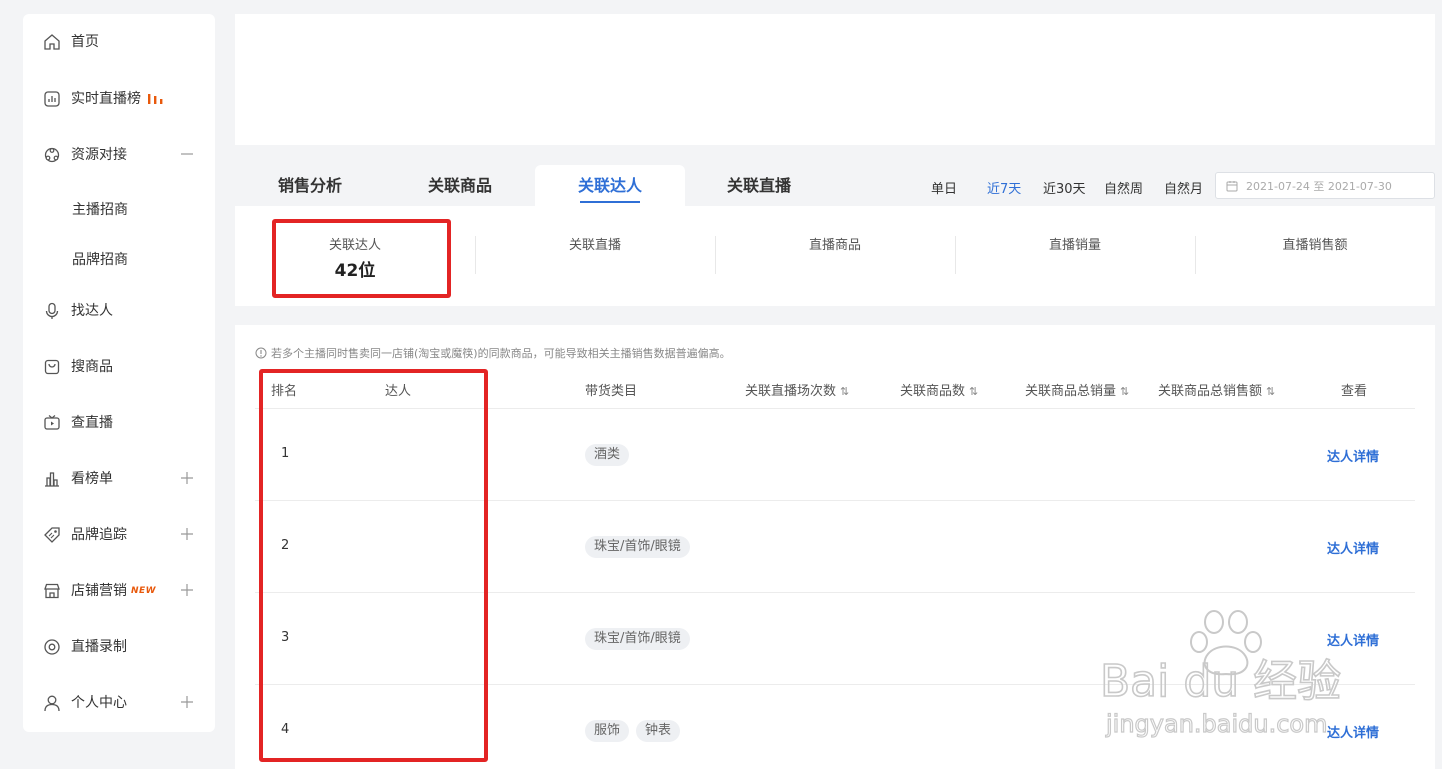 This screenshot has height=769, width=1442. What do you see at coordinates (99, 647) in the screenshot?
I see `sidebar-item-label: 直播录制` at bounding box center [99, 647].